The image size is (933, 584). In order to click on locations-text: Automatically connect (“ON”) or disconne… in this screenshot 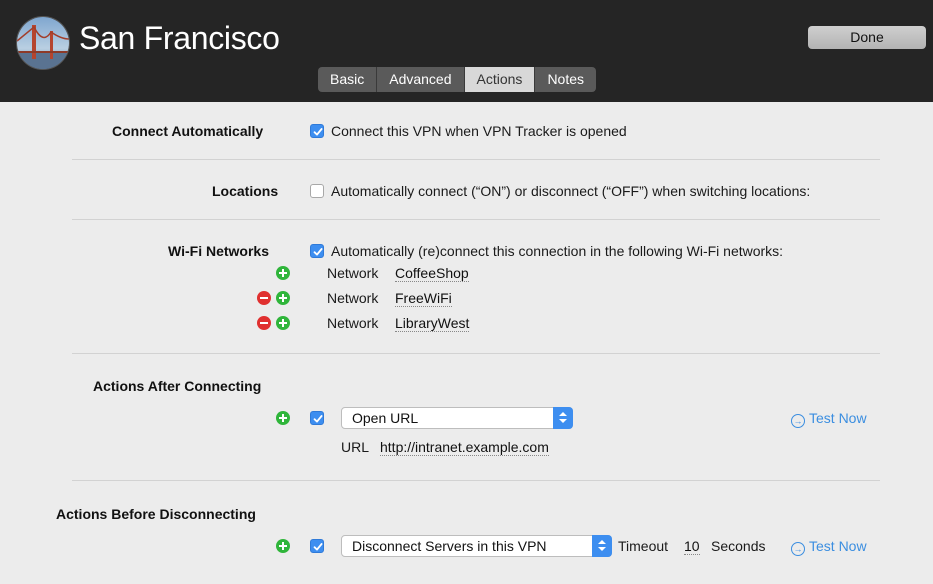, I will do `click(571, 191)`.